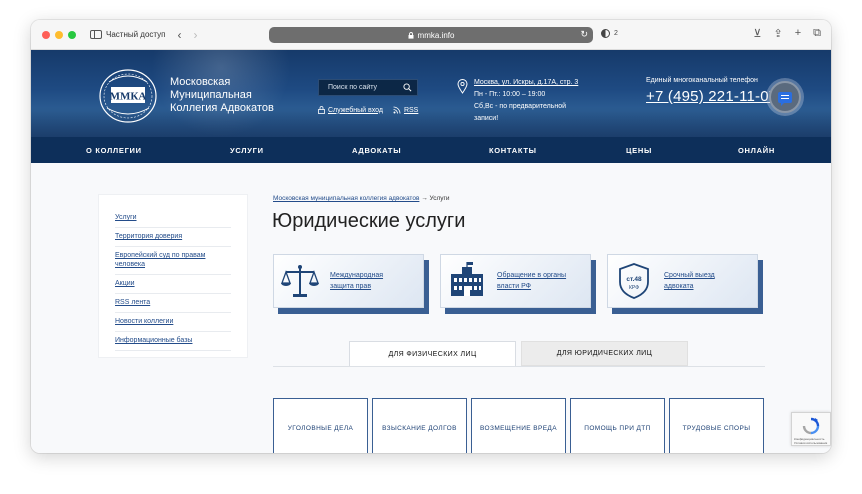 This screenshot has height=494, width=862. I want to click on card-label-line: Срочный выезд, so click(689, 275).